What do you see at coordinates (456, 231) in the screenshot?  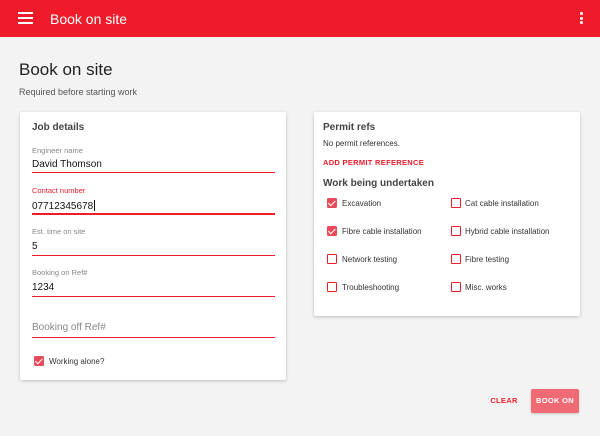 I see `hybrid-cable-checkbox` at bounding box center [456, 231].